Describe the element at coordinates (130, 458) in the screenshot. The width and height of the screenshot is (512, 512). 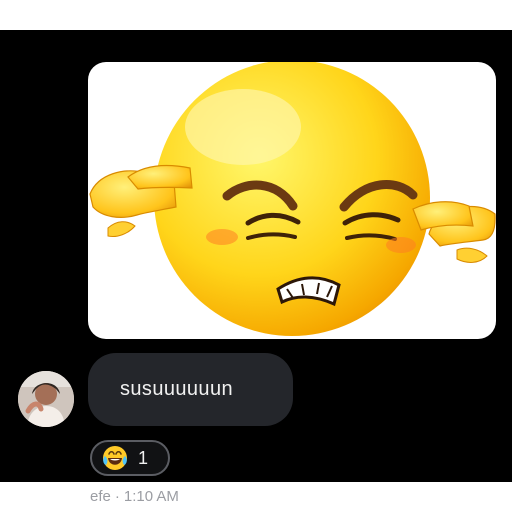
I see `reaction-pill: 1` at that location.